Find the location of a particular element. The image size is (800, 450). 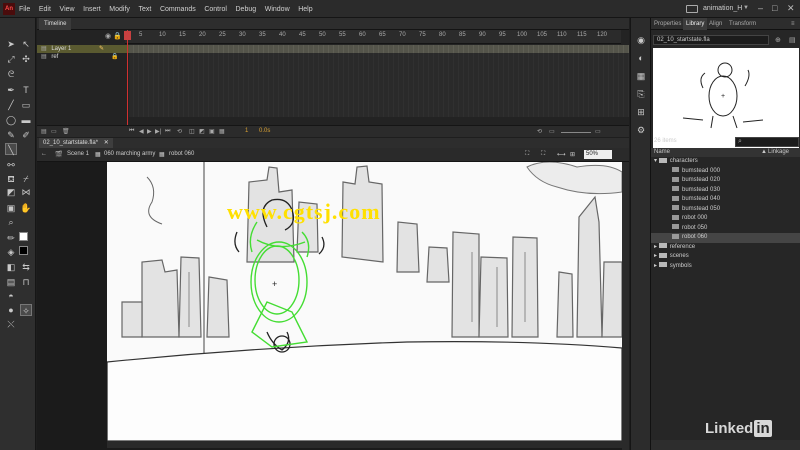

swatches-icon: ▦ is located at coordinates (641, 76).